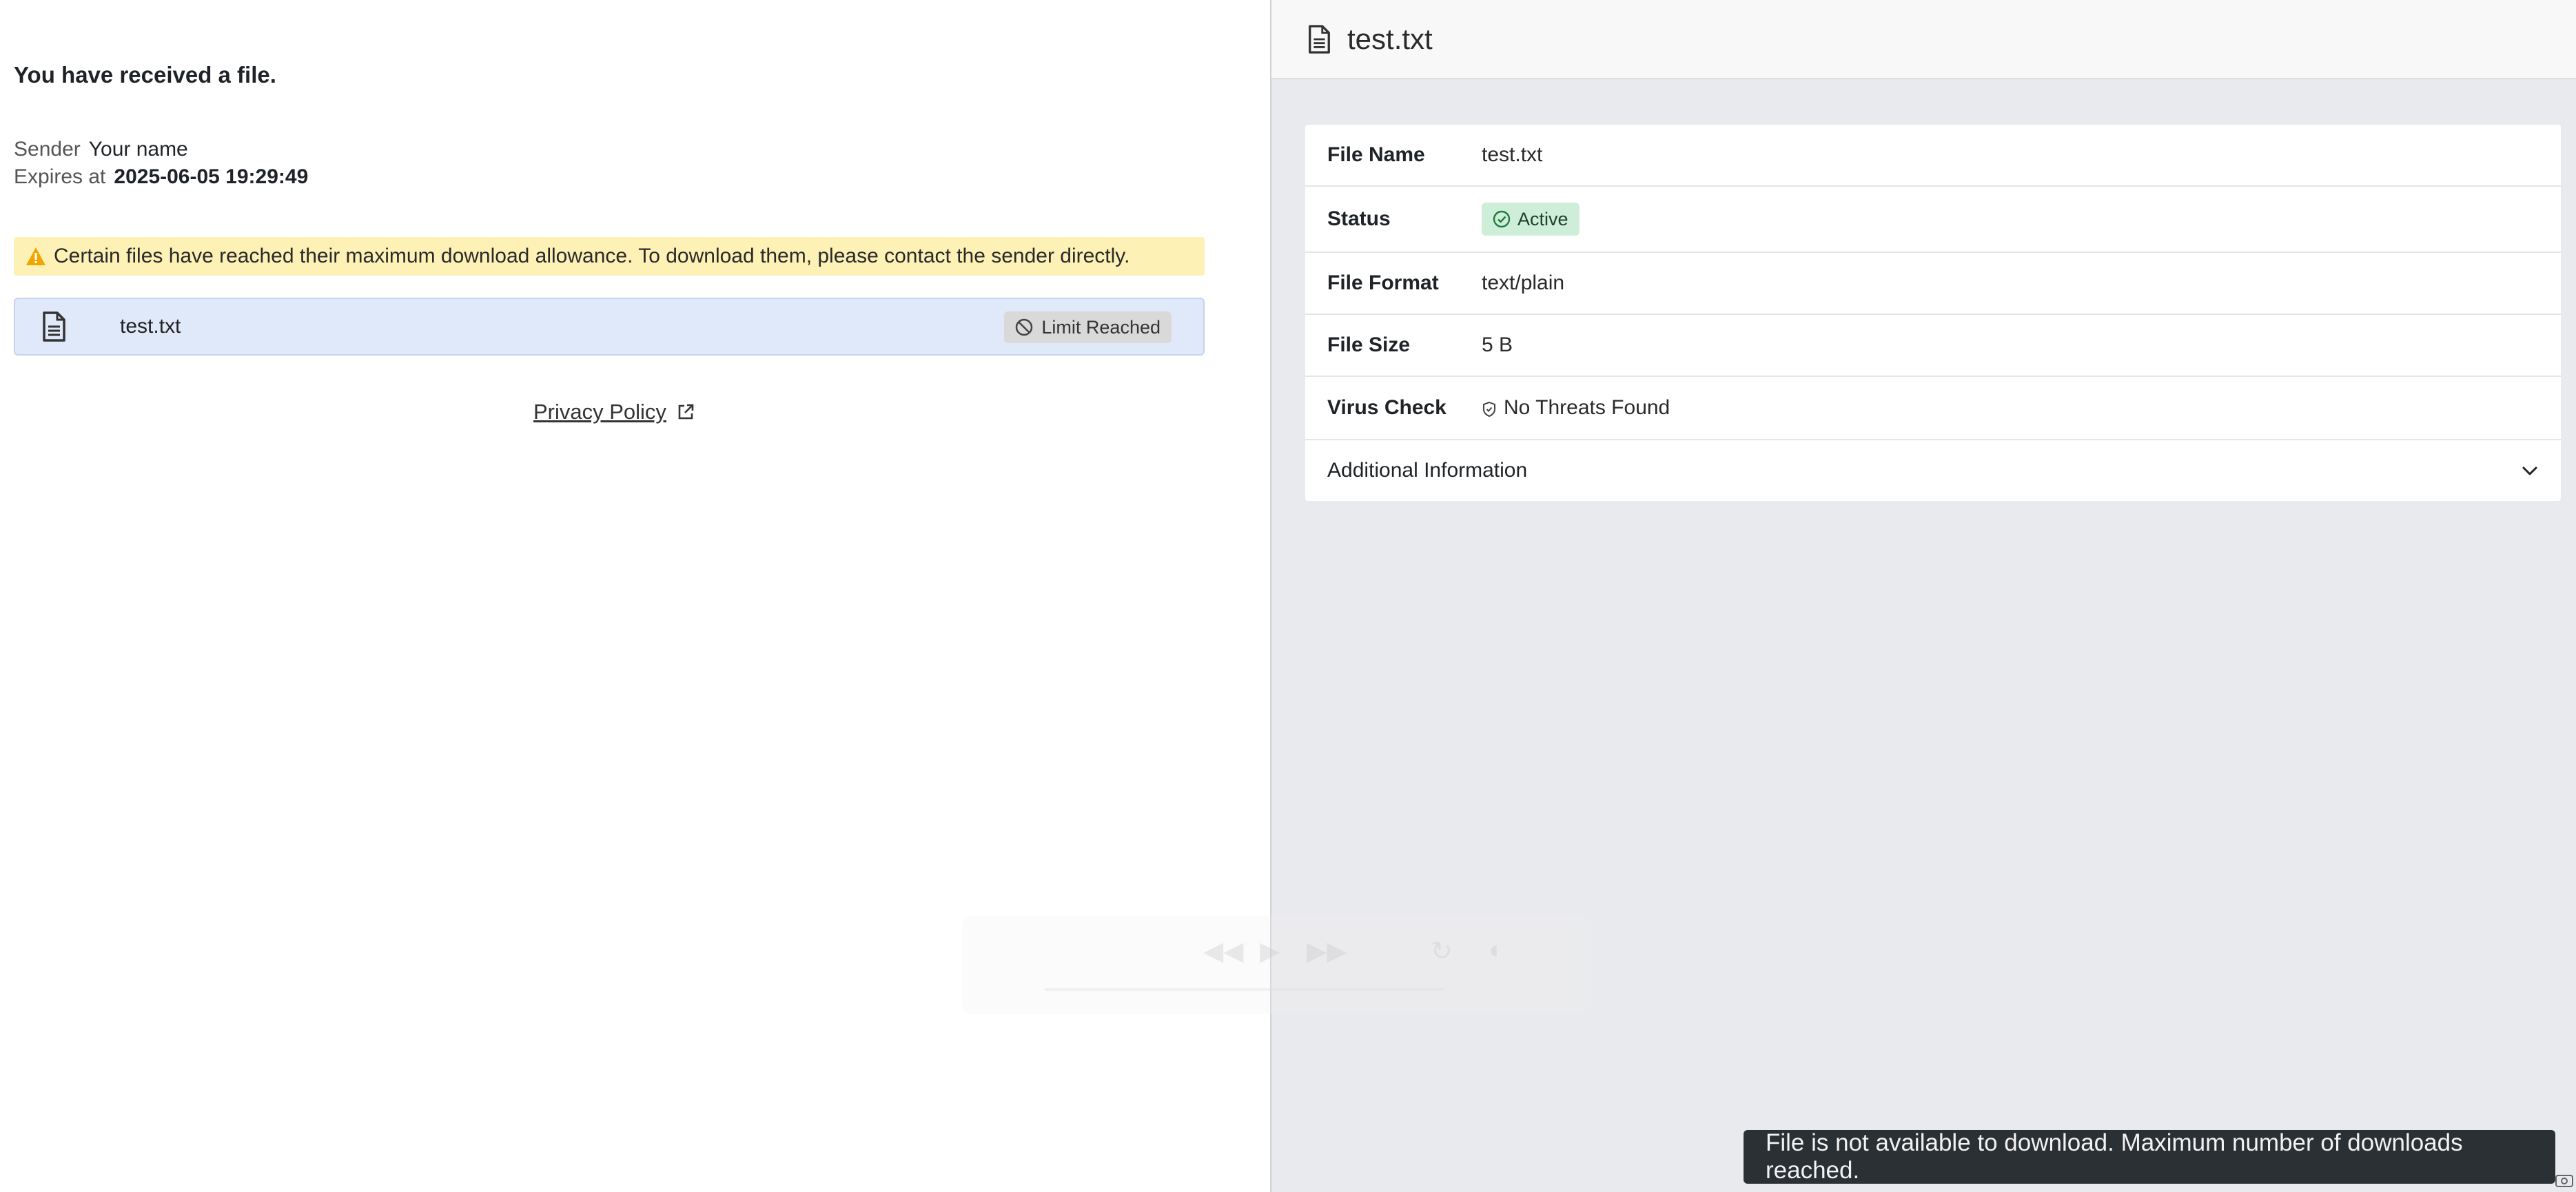 This screenshot has width=2576, height=1192. Describe the element at coordinates (1933, 156) in the screenshot. I see `file-name-row: File Name test.txt` at that location.